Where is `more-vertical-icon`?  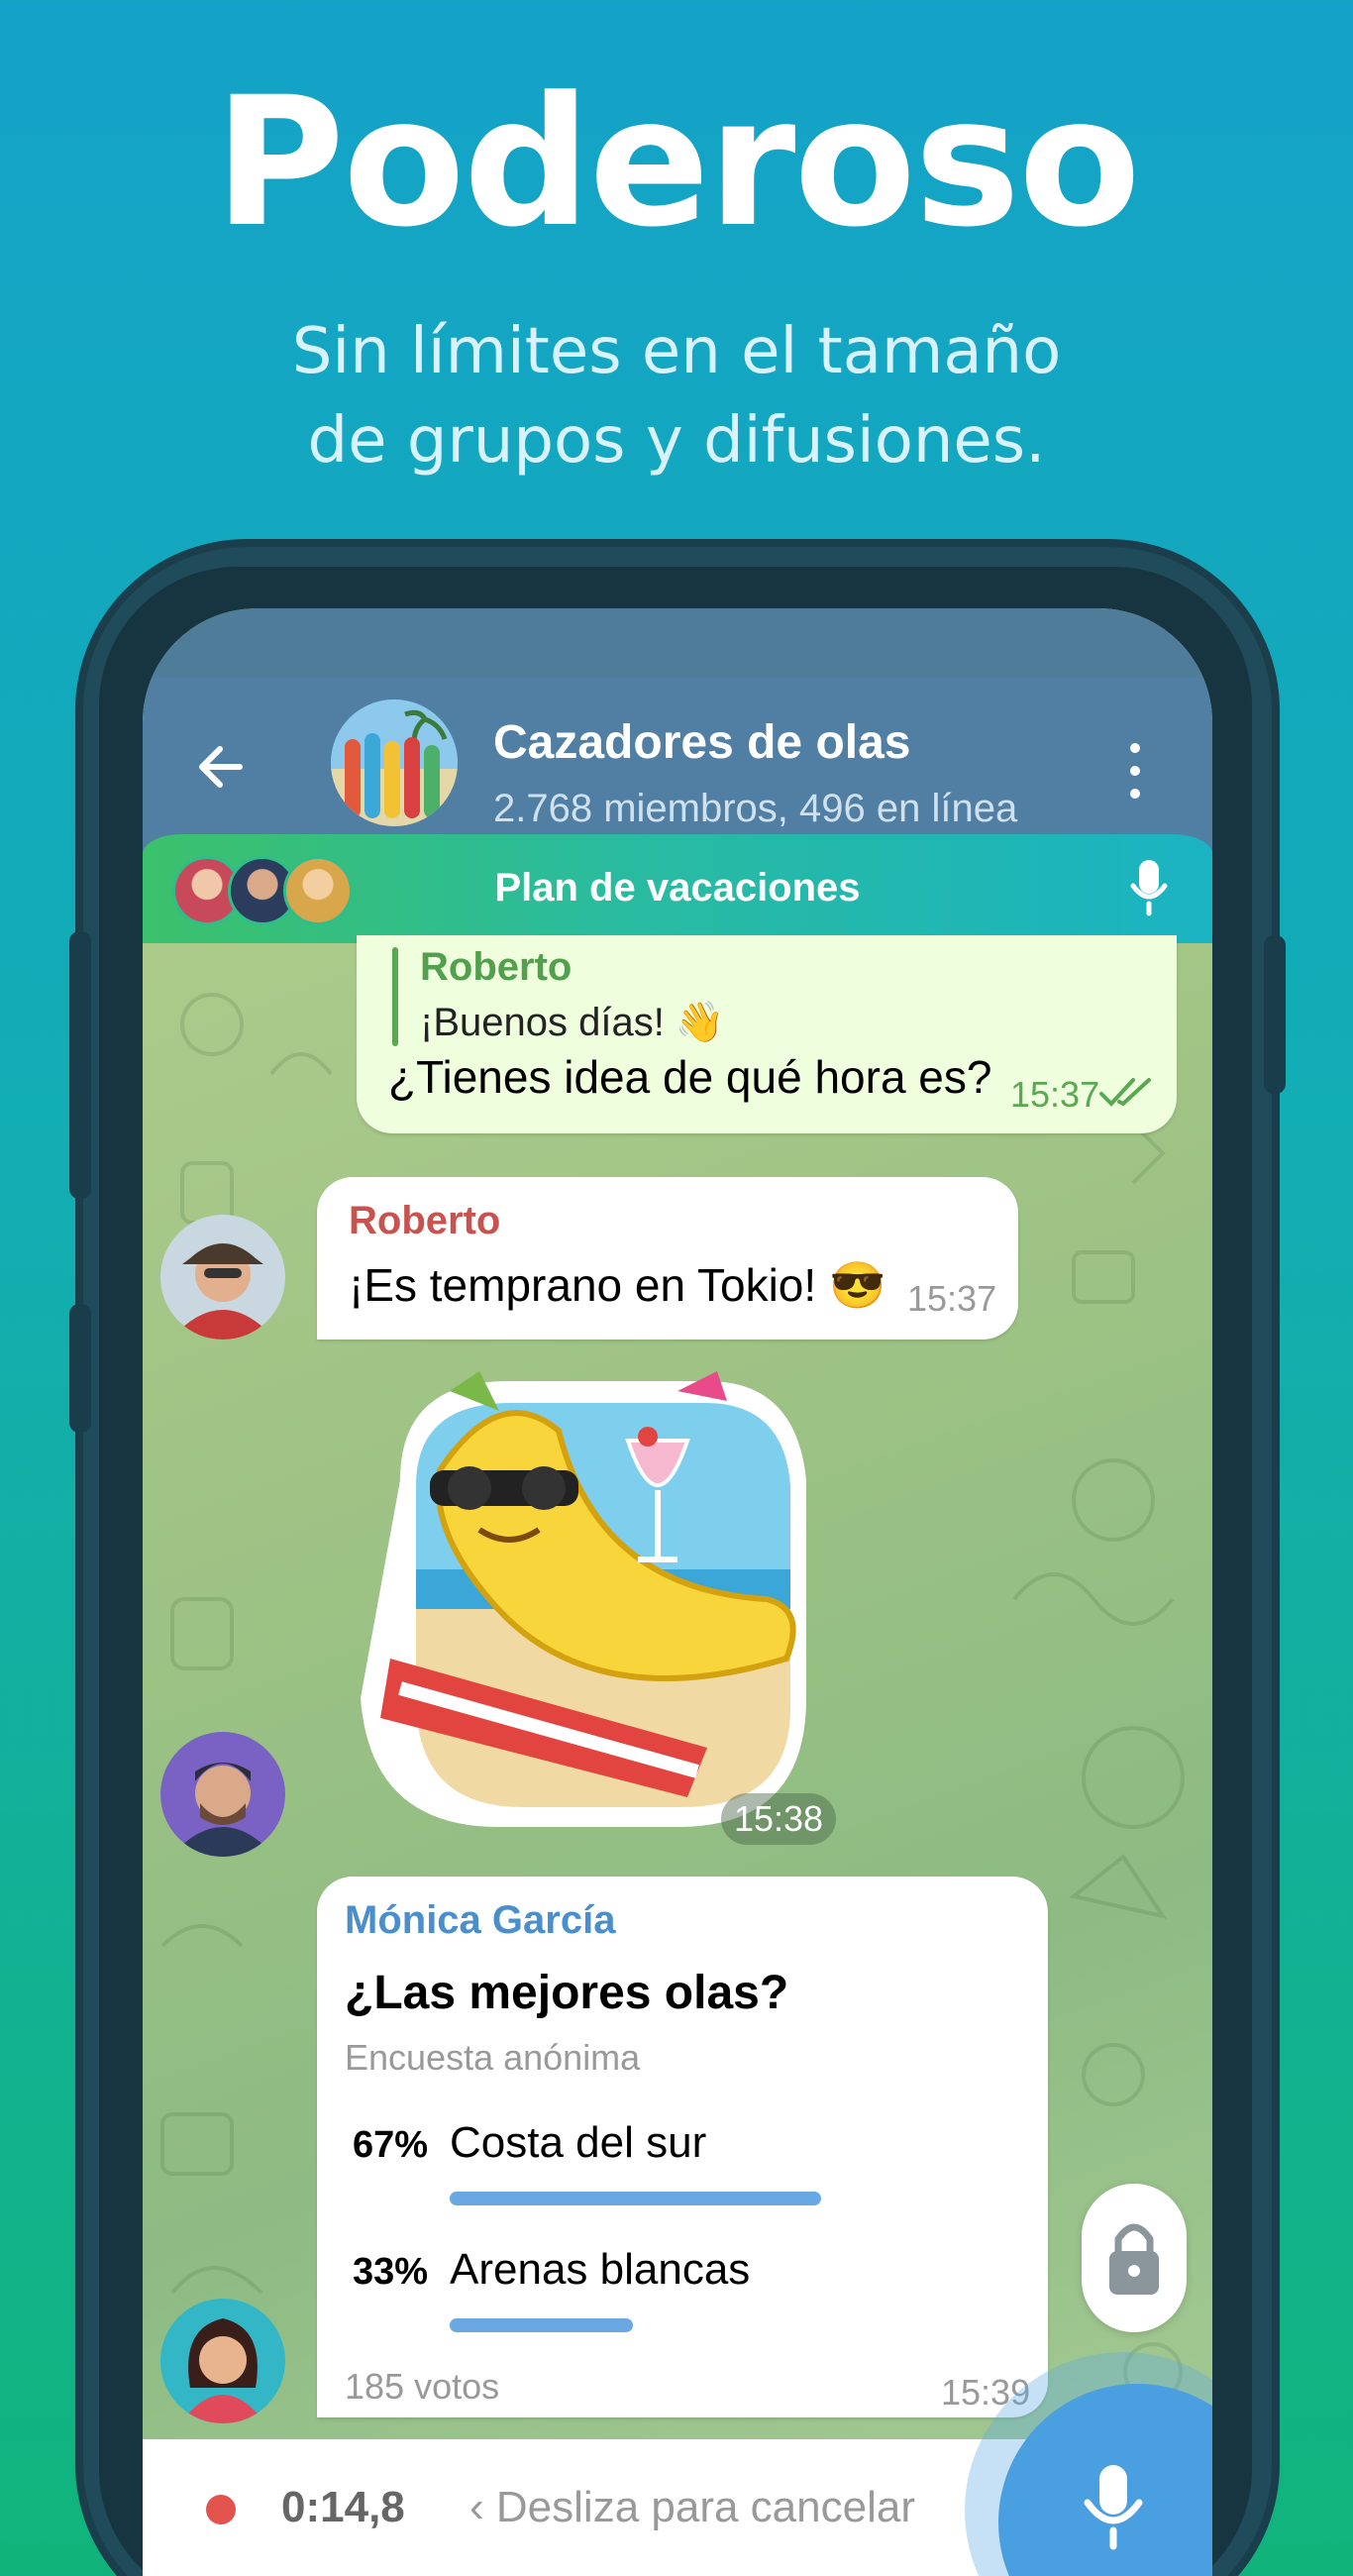 more-vertical-icon is located at coordinates (1135, 773).